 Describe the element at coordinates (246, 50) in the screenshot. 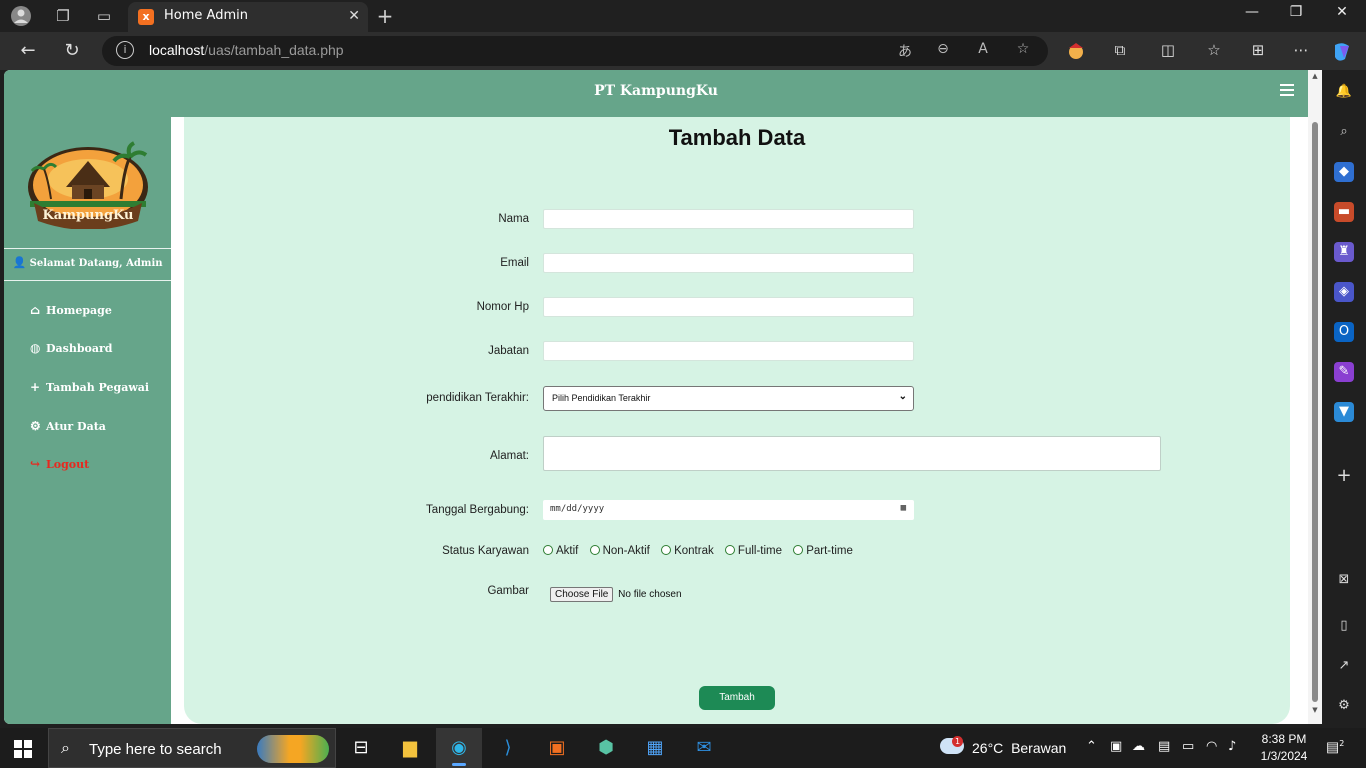

I see `url-text: localhost/uas/tambah_data.php` at that location.